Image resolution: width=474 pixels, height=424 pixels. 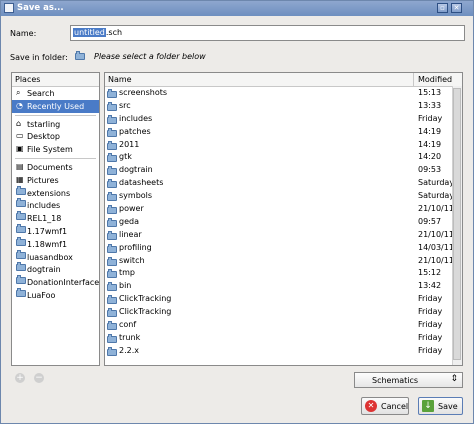 I want to click on sidebar-item-label: tstarling, so click(x=44, y=124).